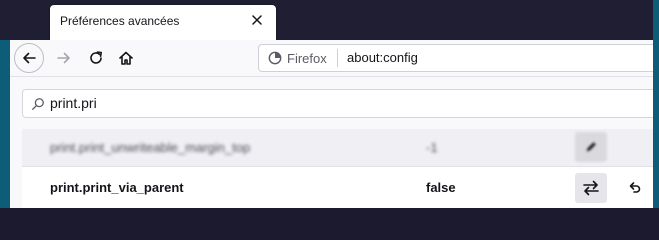 This screenshot has height=240, width=659. What do you see at coordinates (455, 58) in the screenshot?
I see `address-bar: Firefox about:config` at bounding box center [455, 58].